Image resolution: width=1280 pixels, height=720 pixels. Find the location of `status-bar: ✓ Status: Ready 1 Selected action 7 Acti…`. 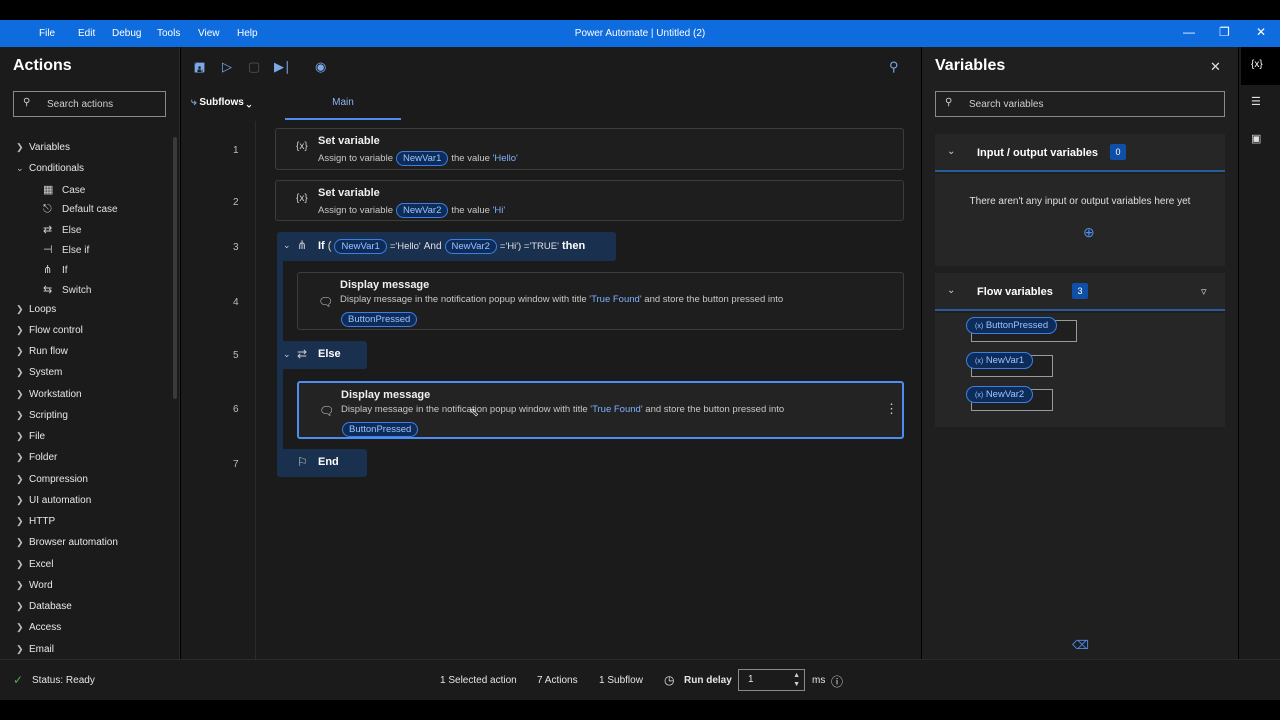

status-bar: ✓ Status: Ready 1 Selected action 7 Acti… is located at coordinates (640, 679).